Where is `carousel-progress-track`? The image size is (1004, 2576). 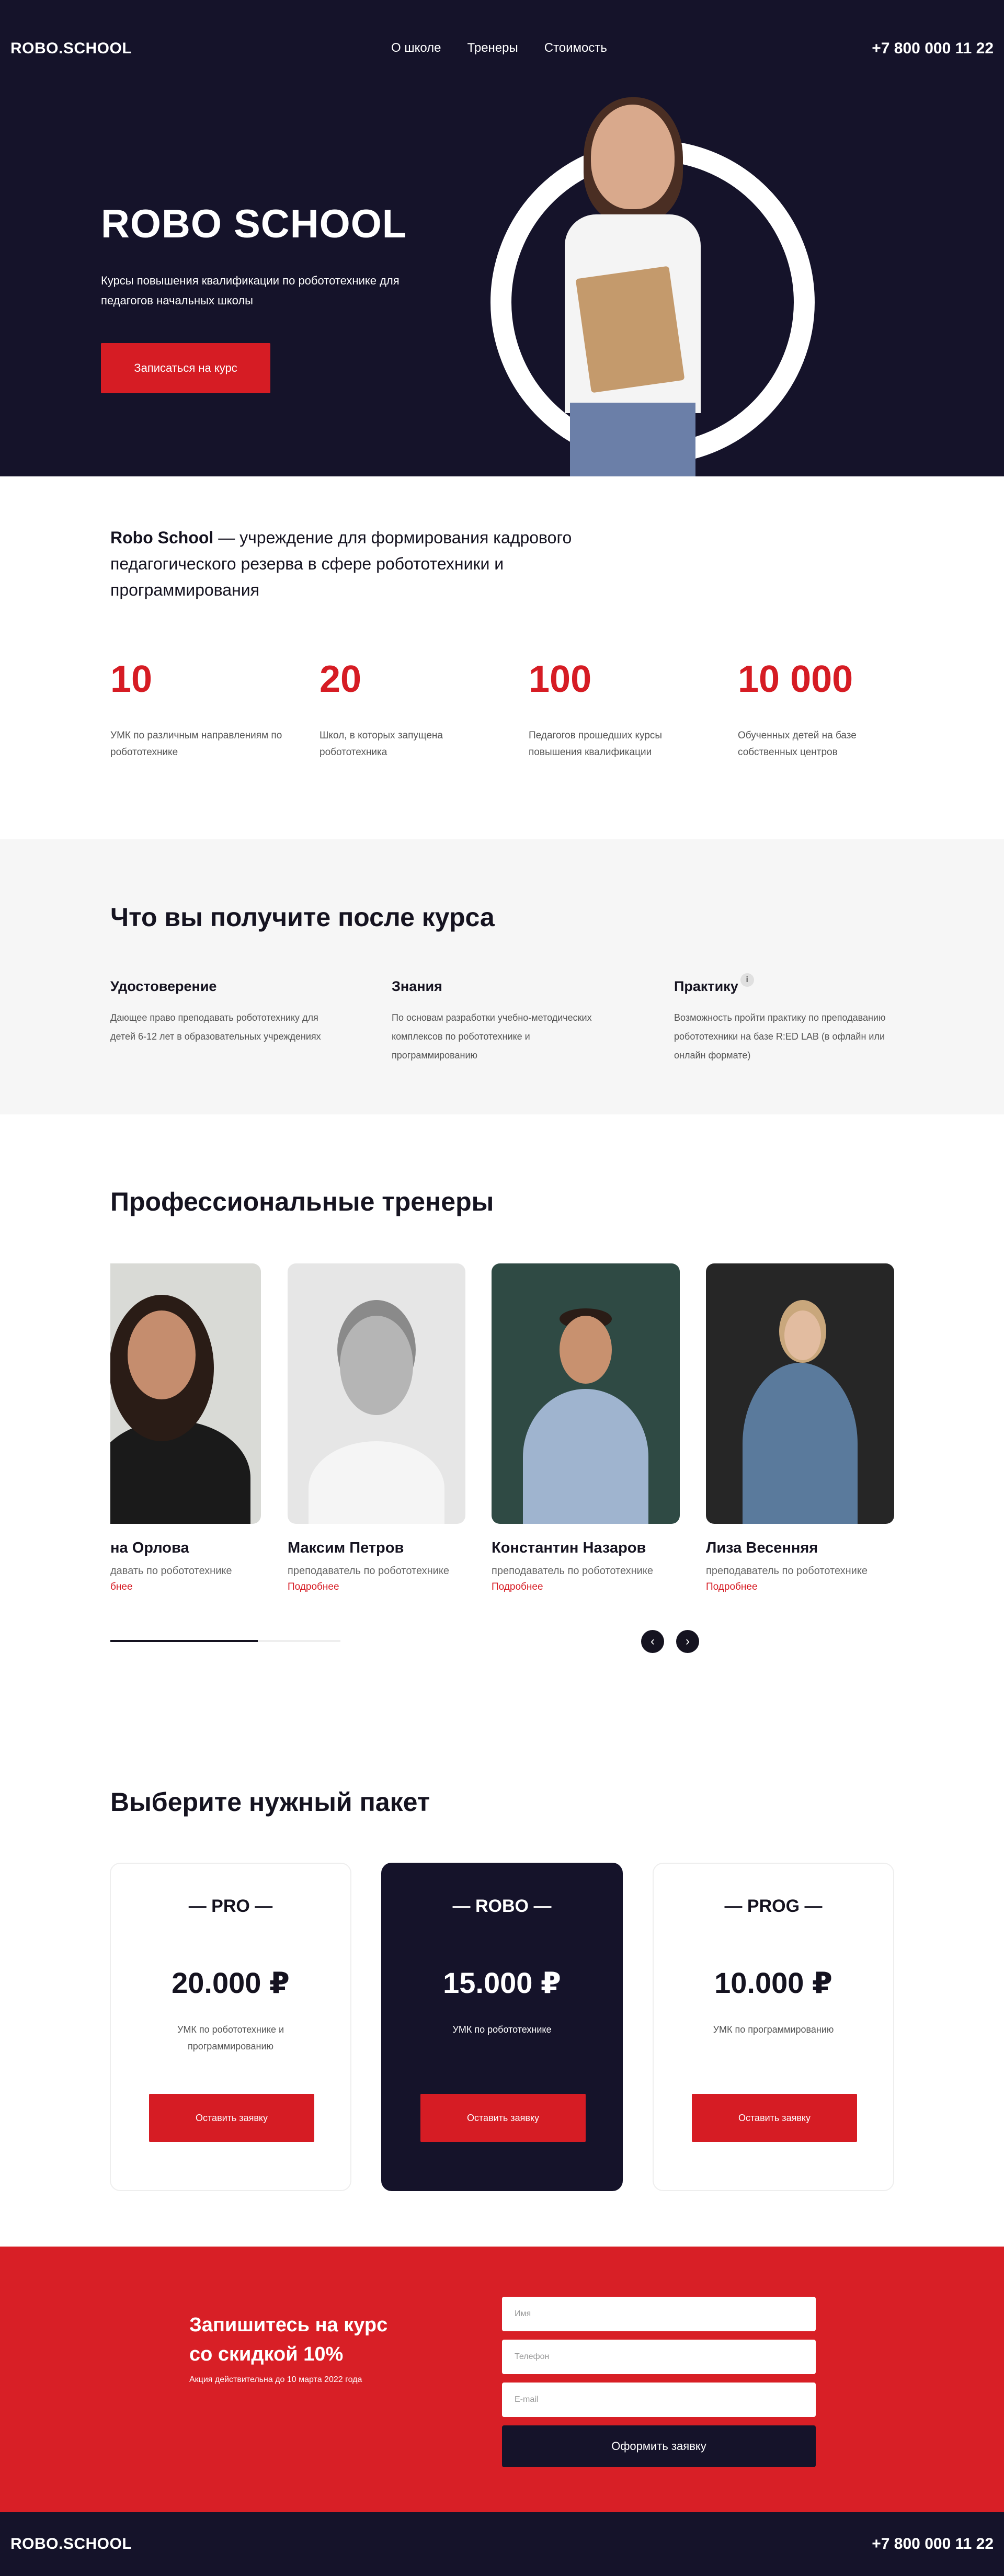 carousel-progress-track is located at coordinates (225, 1641).